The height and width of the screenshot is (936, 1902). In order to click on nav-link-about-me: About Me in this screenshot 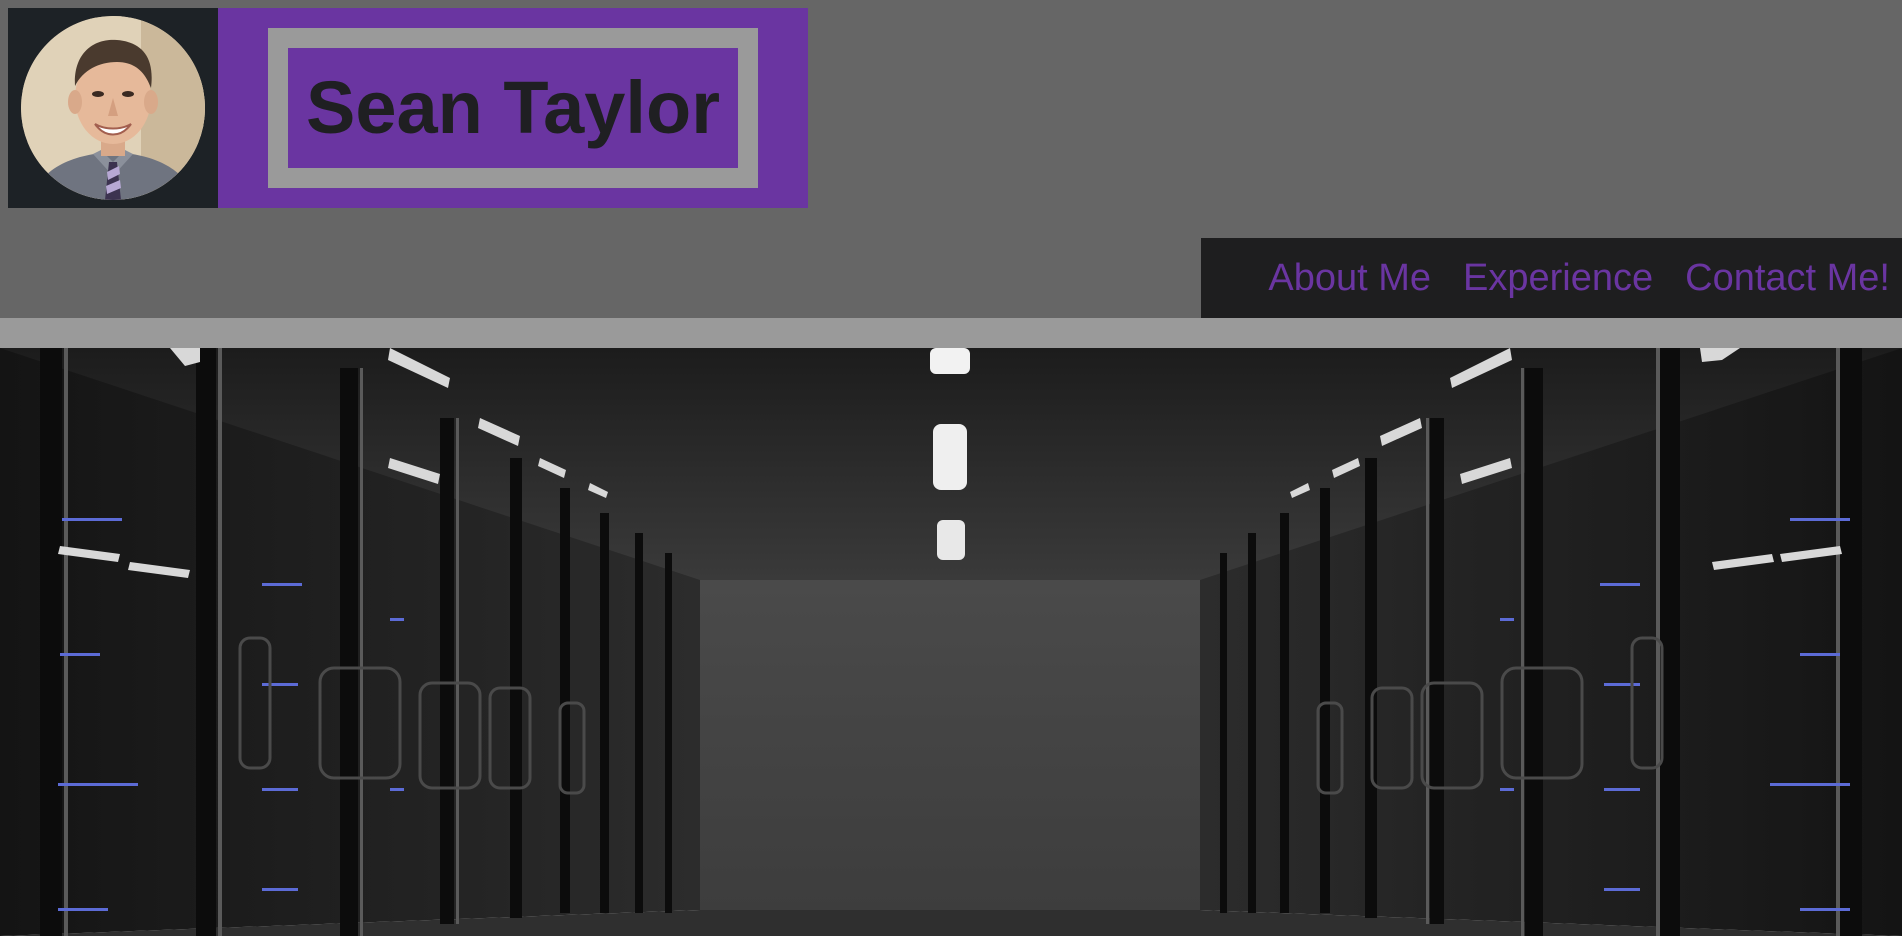, I will do `click(1349, 278)`.